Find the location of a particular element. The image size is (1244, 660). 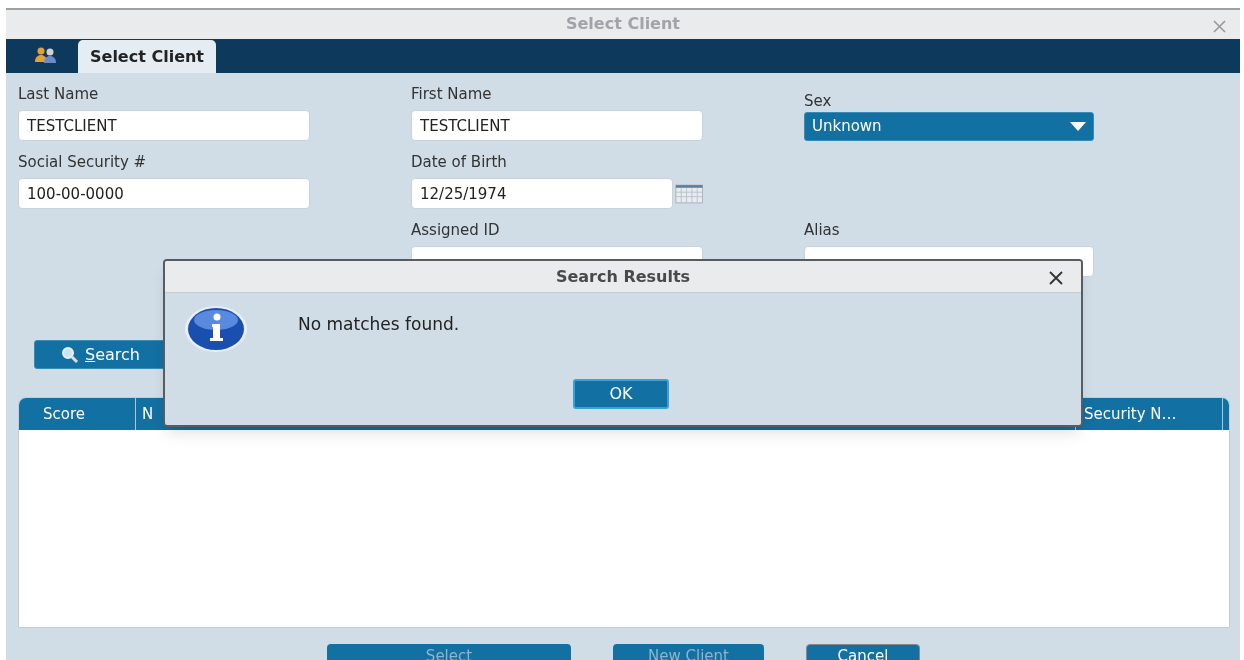

field-label: First Name is located at coordinates (452, 94).